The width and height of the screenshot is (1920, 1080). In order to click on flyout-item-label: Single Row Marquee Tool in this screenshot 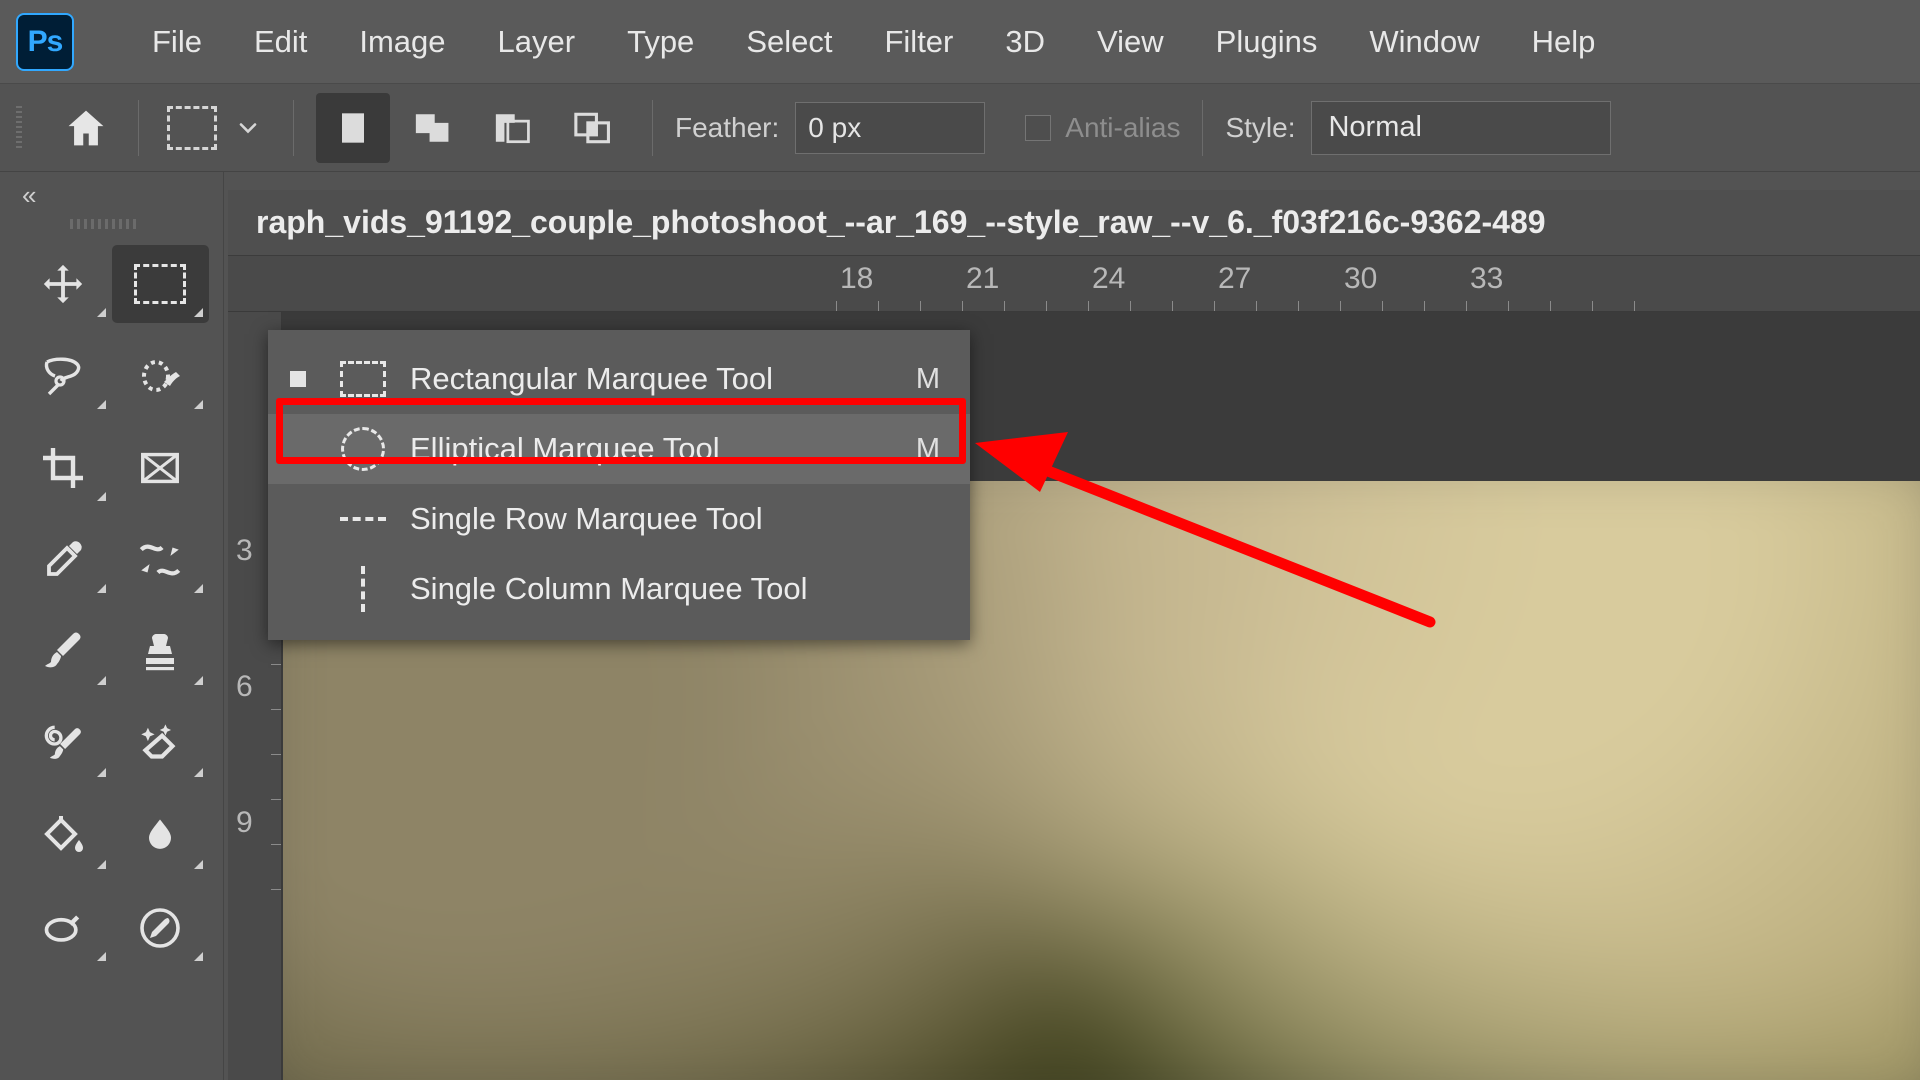, I will do `click(586, 518)`.